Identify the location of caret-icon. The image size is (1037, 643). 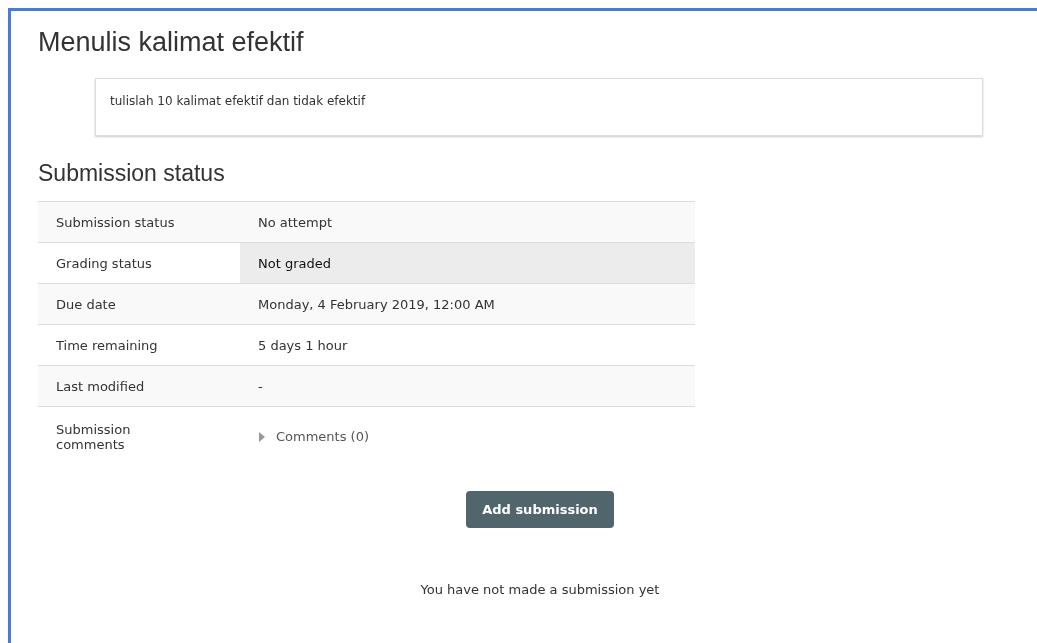
(262, 436).